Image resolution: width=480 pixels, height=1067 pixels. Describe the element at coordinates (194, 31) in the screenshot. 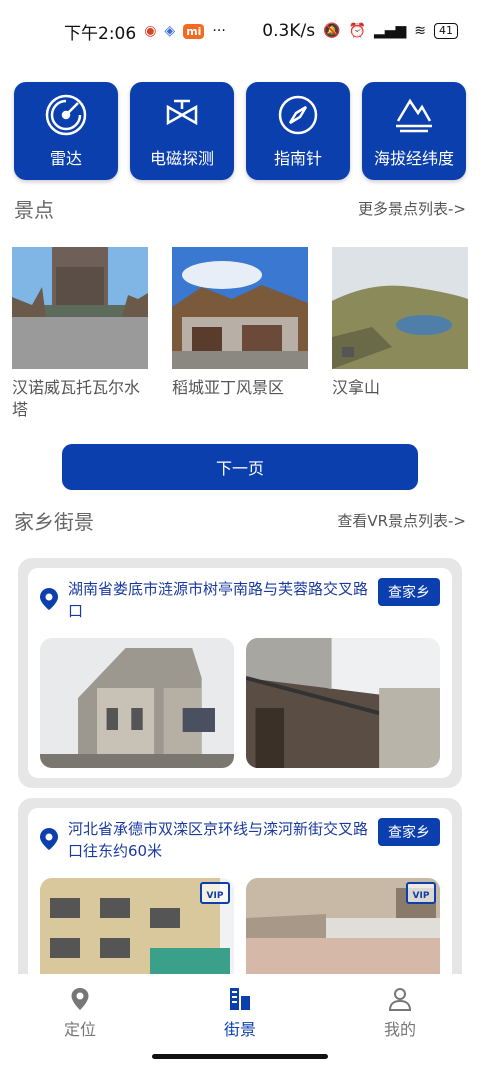

I see `mi-app-icon: mi` at that location.